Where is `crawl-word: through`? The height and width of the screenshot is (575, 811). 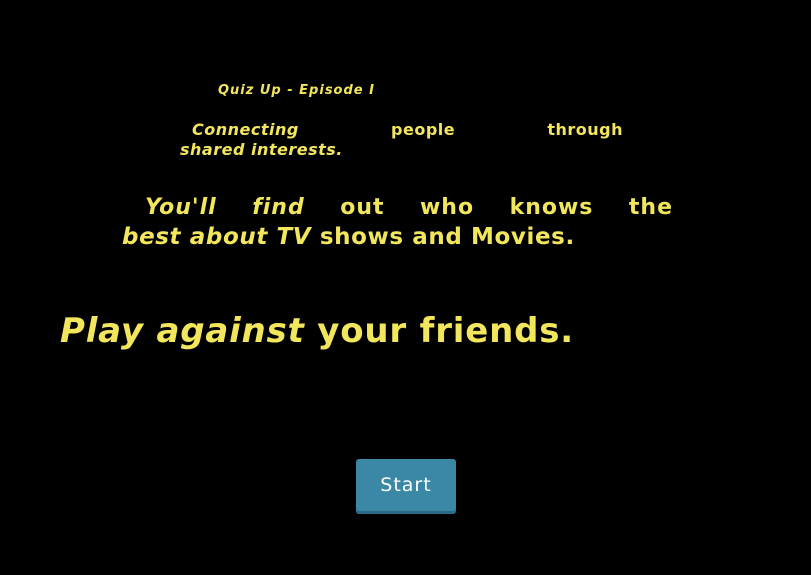
crawl-word: through is located at coordinates (585, 129).